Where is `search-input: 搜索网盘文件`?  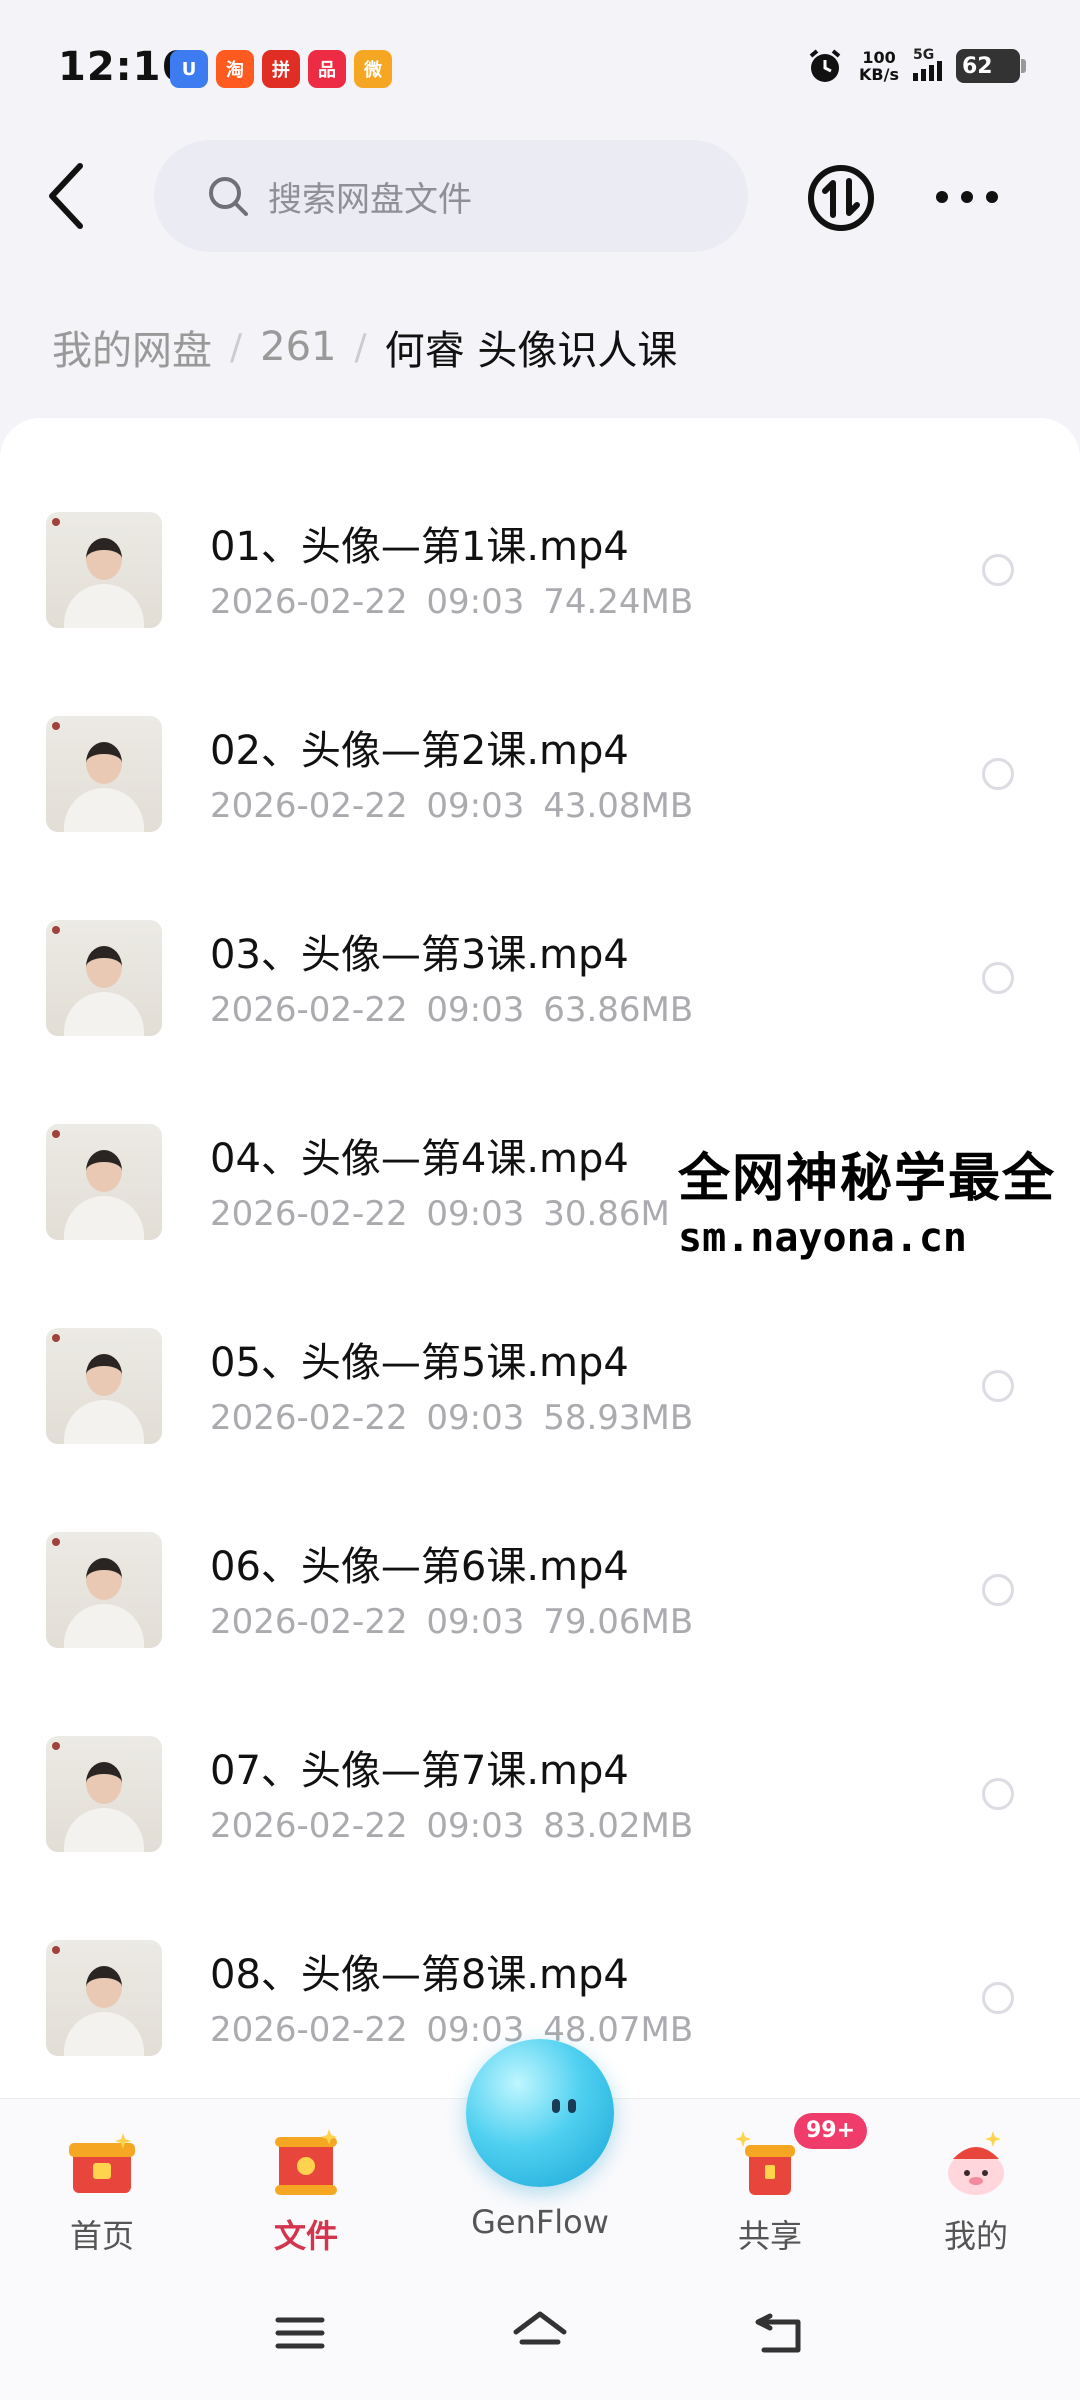
search-input: 搜索网盘文件 is located at coordinates (451, 196).